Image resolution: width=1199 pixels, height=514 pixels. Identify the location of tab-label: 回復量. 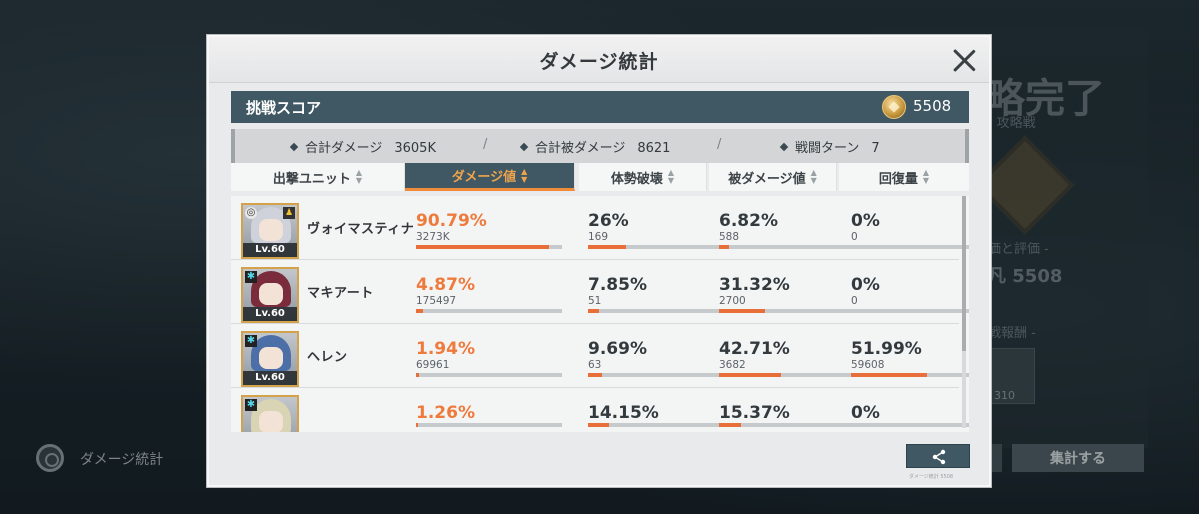
(898, 179).